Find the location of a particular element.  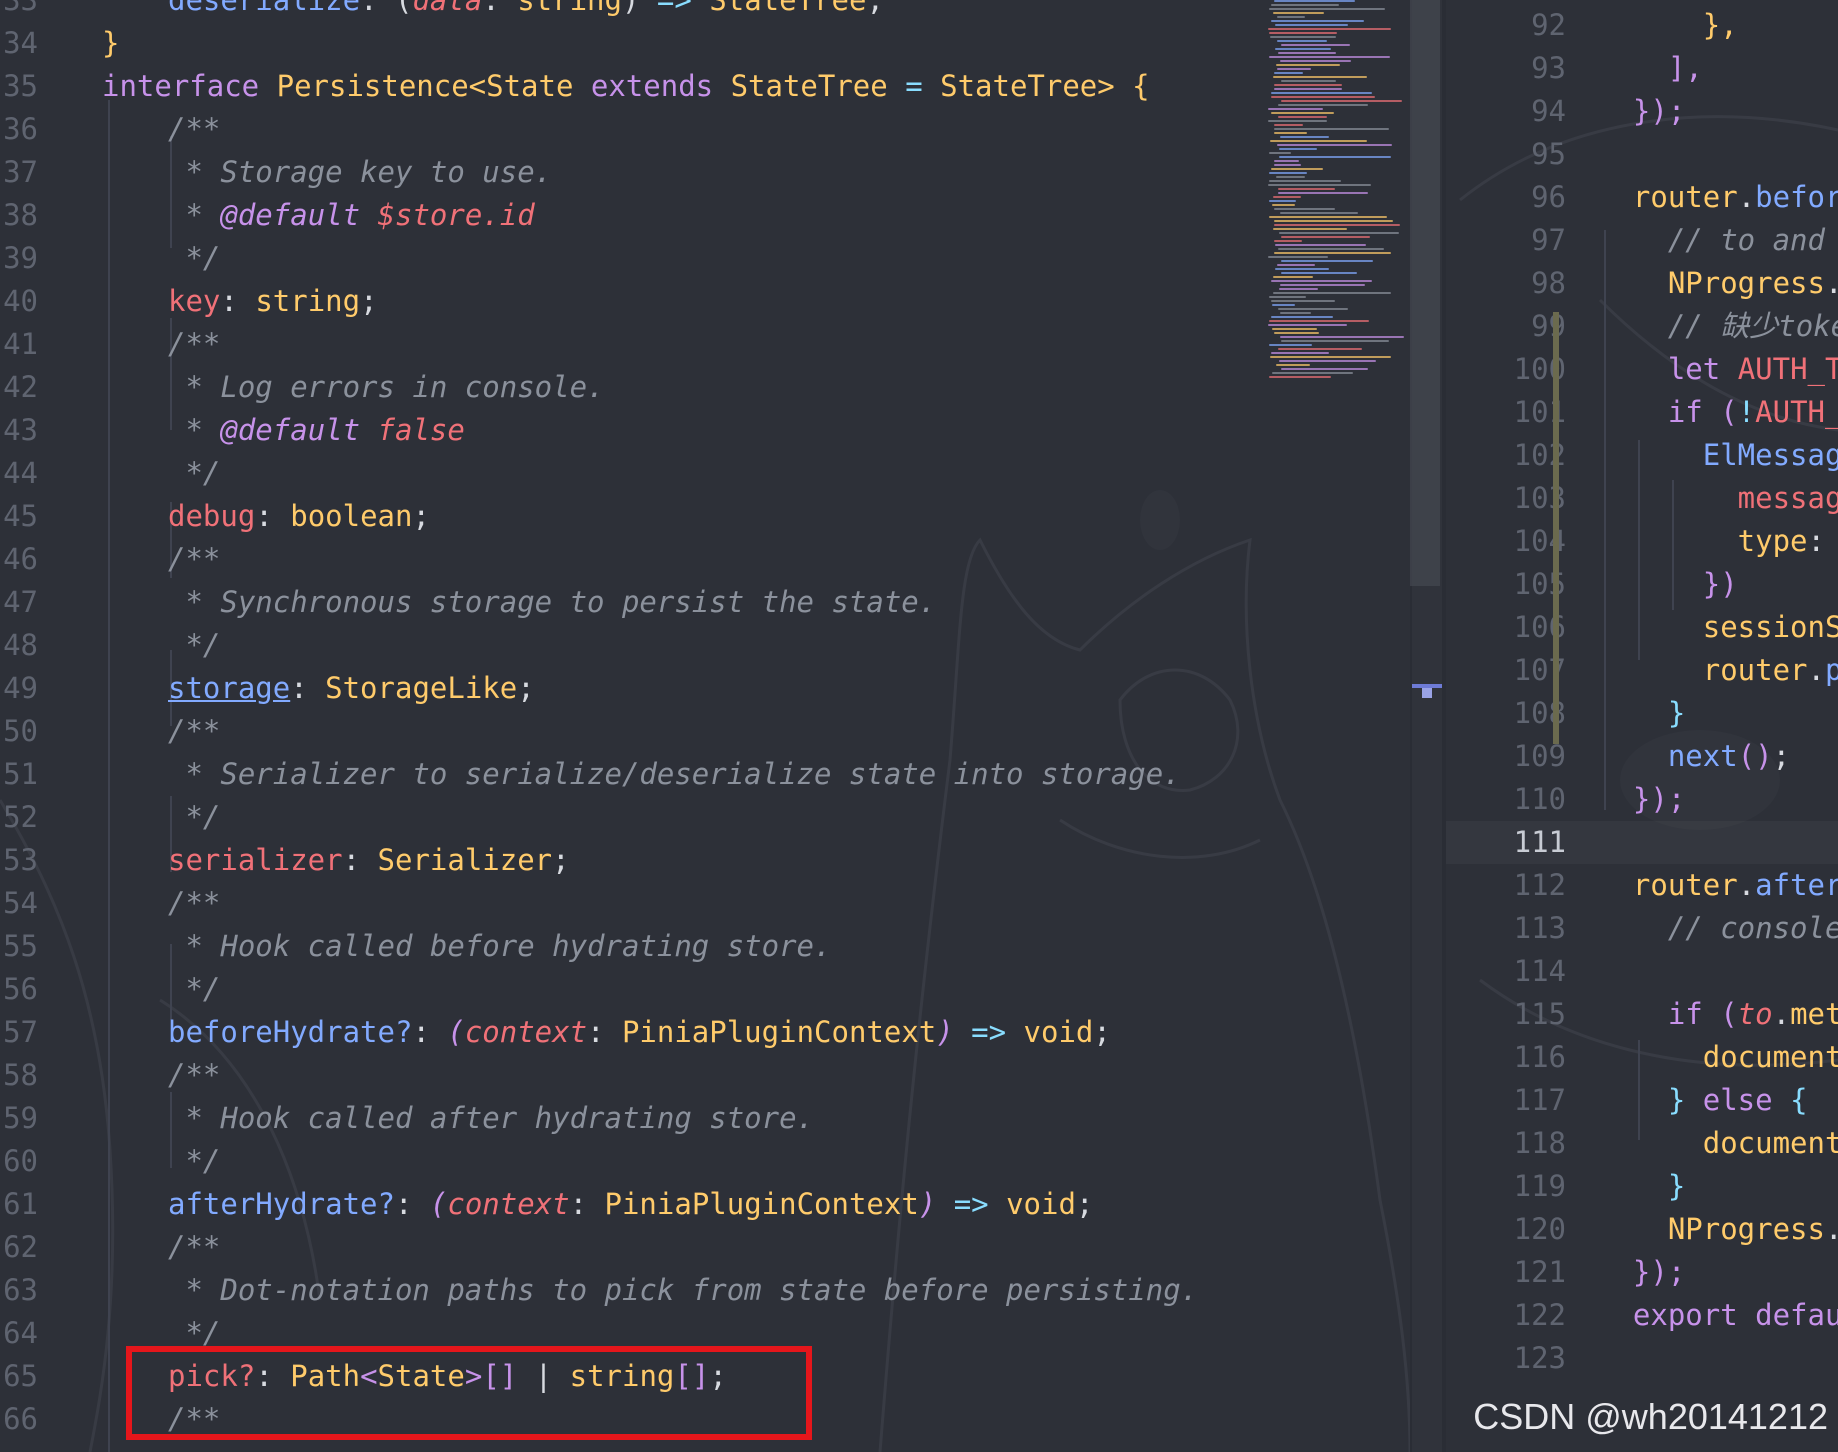

code-line: * Hook called before hydrating store. is located at coordinates (499, 946).